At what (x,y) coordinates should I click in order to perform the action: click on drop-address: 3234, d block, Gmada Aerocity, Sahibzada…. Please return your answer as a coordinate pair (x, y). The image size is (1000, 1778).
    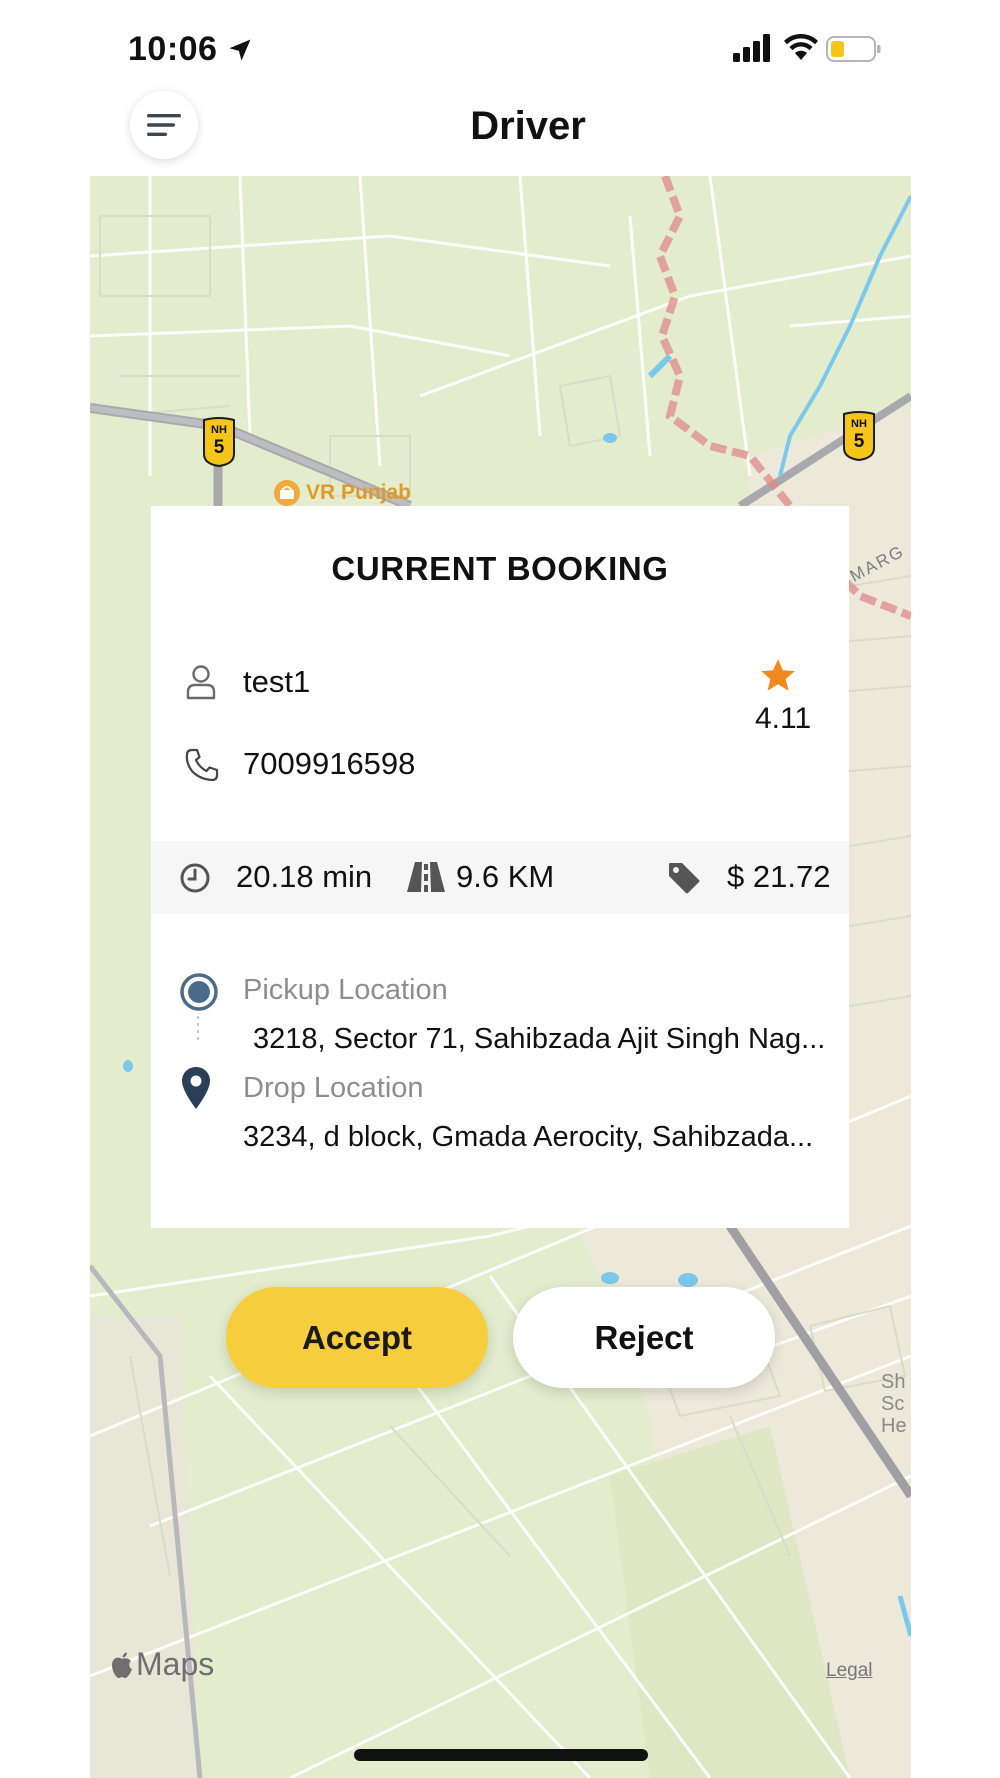
    Looking at the image, I should click on (528, 1137).